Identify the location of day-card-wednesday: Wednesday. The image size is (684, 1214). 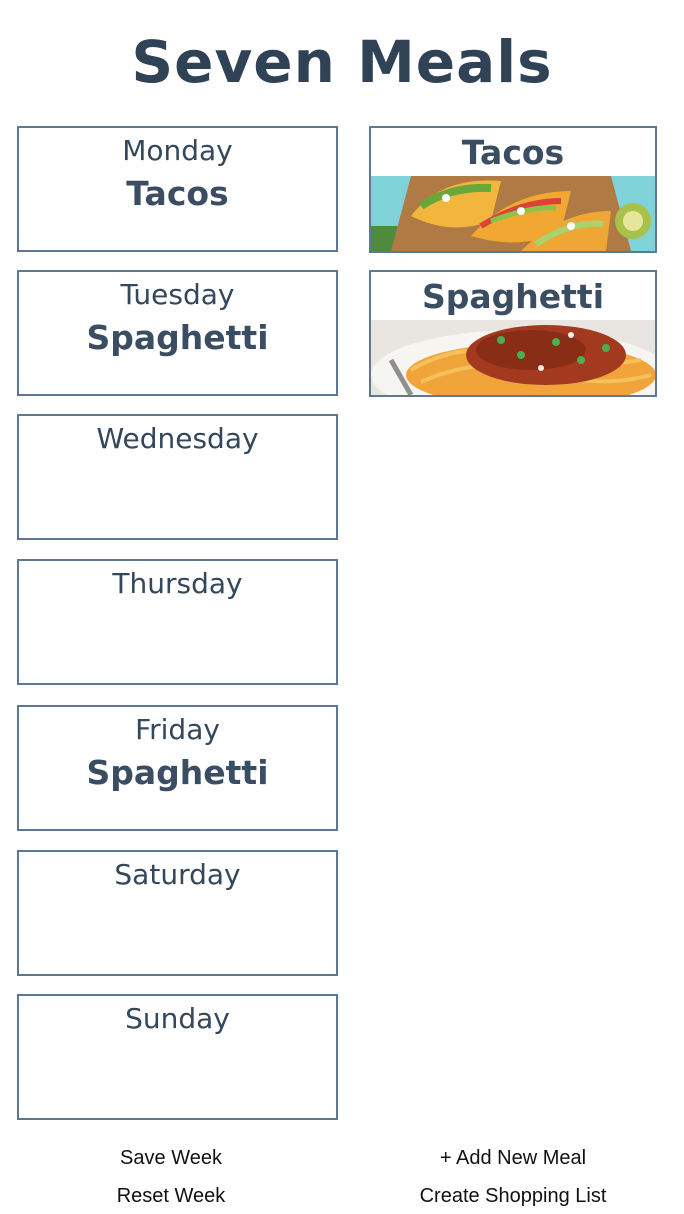
(177, 477).